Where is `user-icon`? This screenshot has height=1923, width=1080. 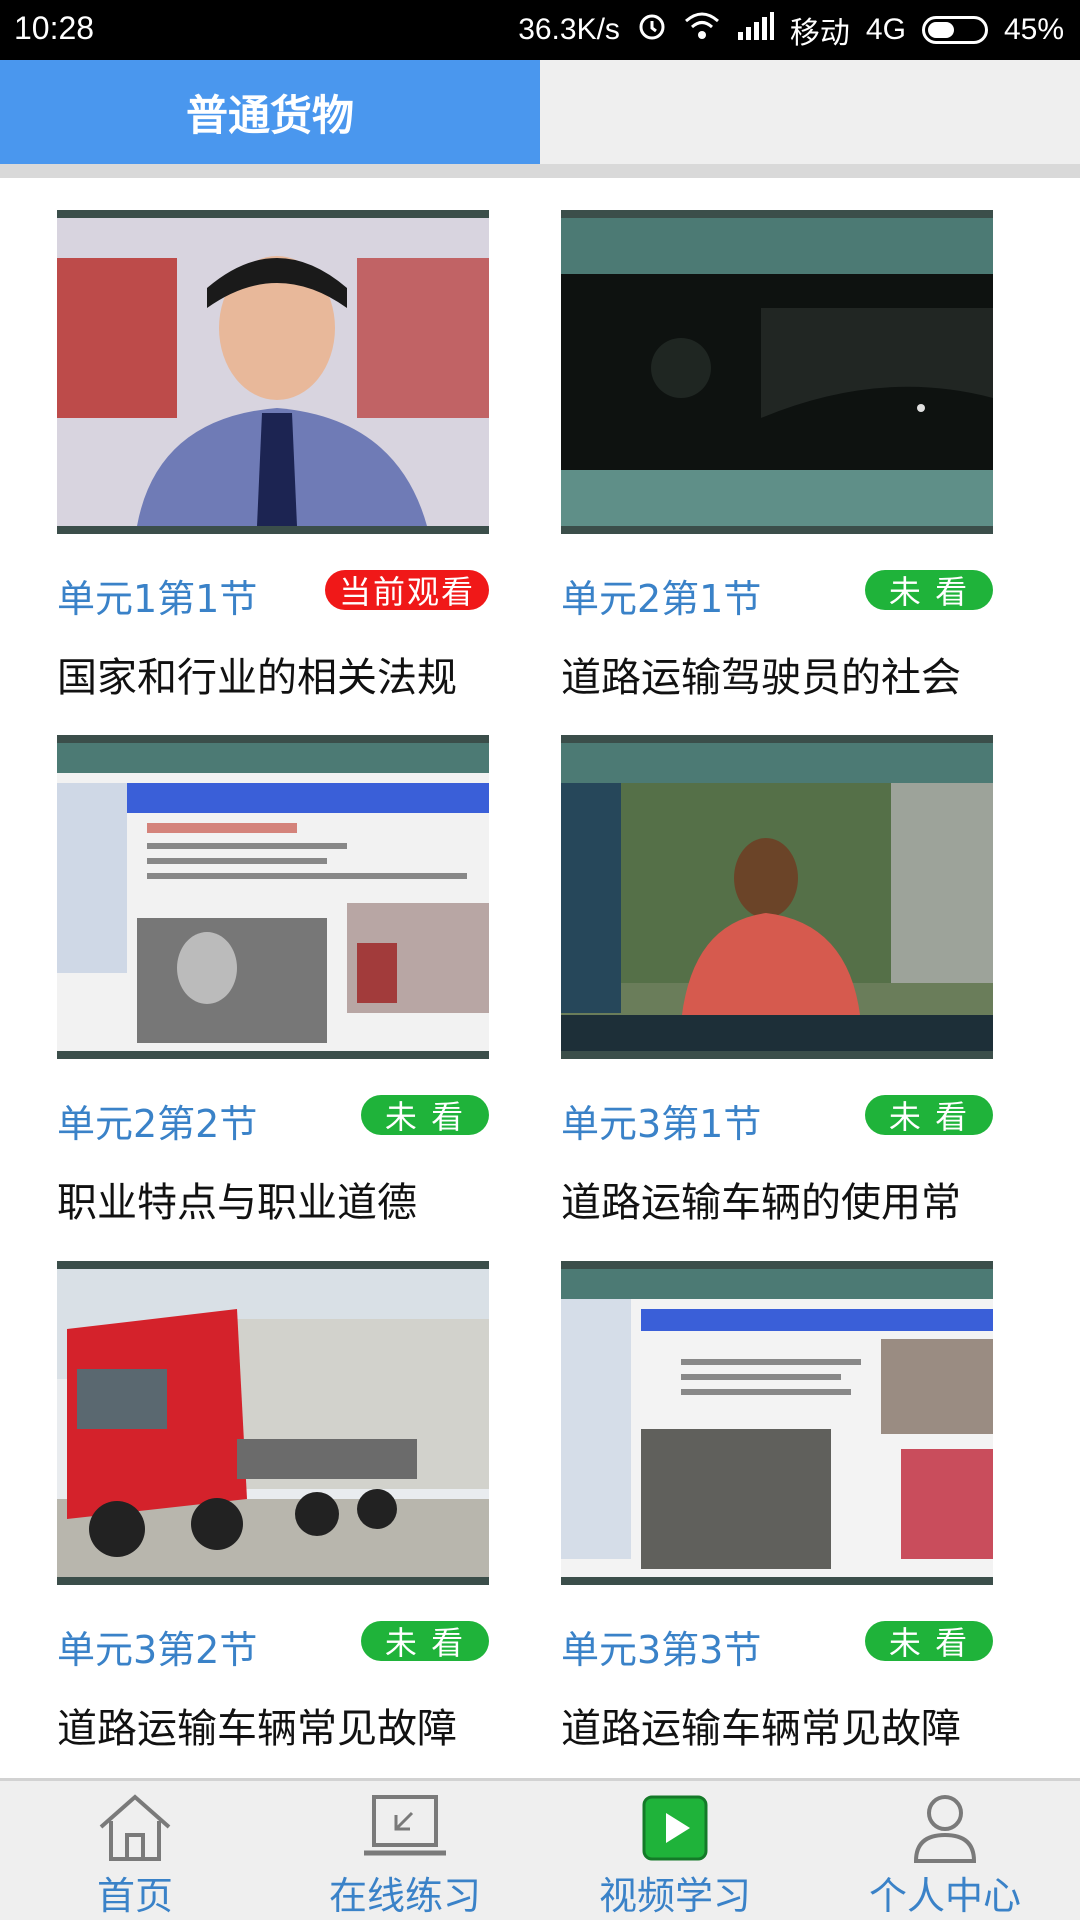
user-icon is located at coordinates (945, 1829).